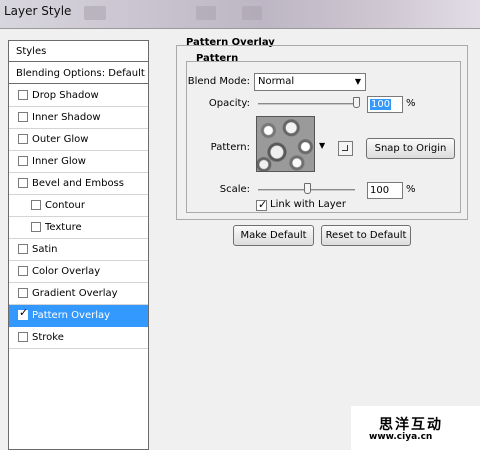 The width and height of the screenshot is (480, 450). I want to click on pattern-label: Pattern:, so click(230, 147).